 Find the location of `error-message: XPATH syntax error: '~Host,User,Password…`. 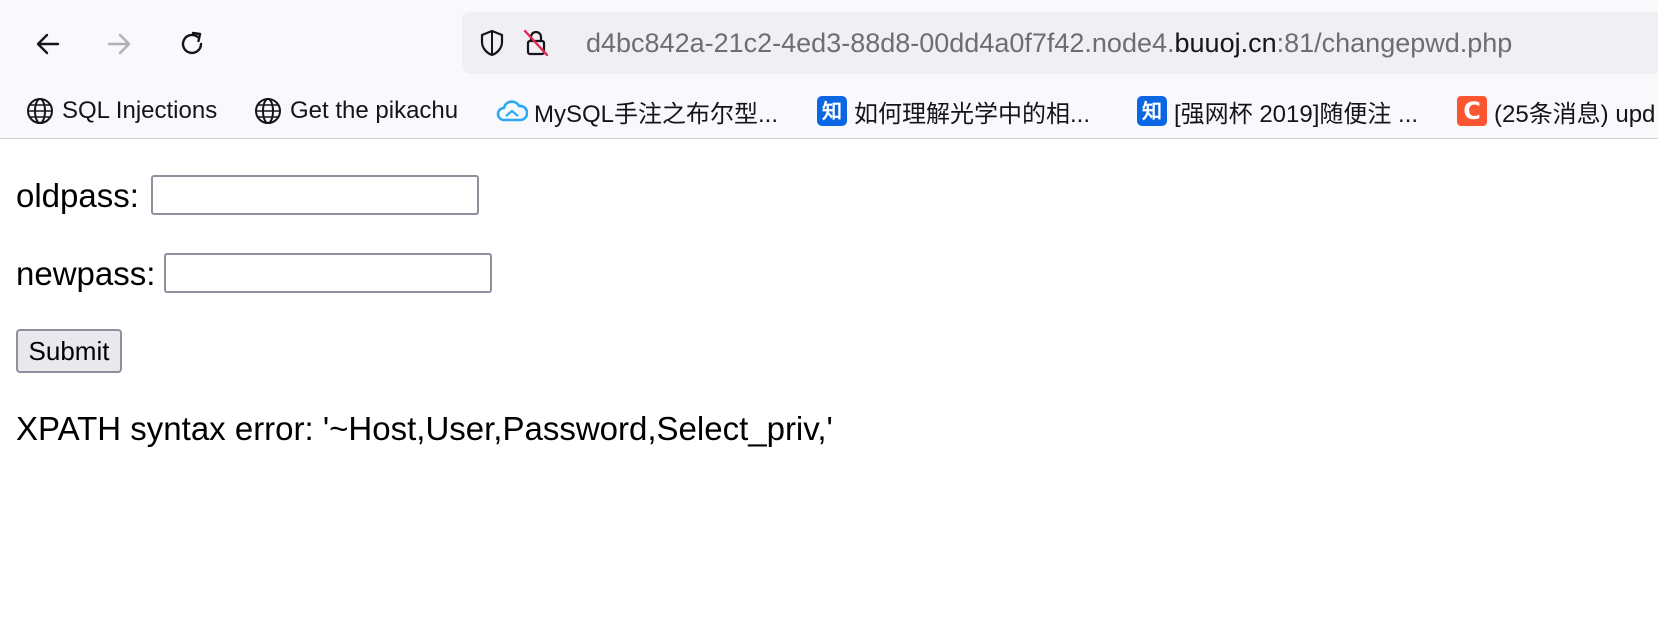

error-message: XPATH syntax error: '~Host,User,Password… is located at coordinates (424, 428).